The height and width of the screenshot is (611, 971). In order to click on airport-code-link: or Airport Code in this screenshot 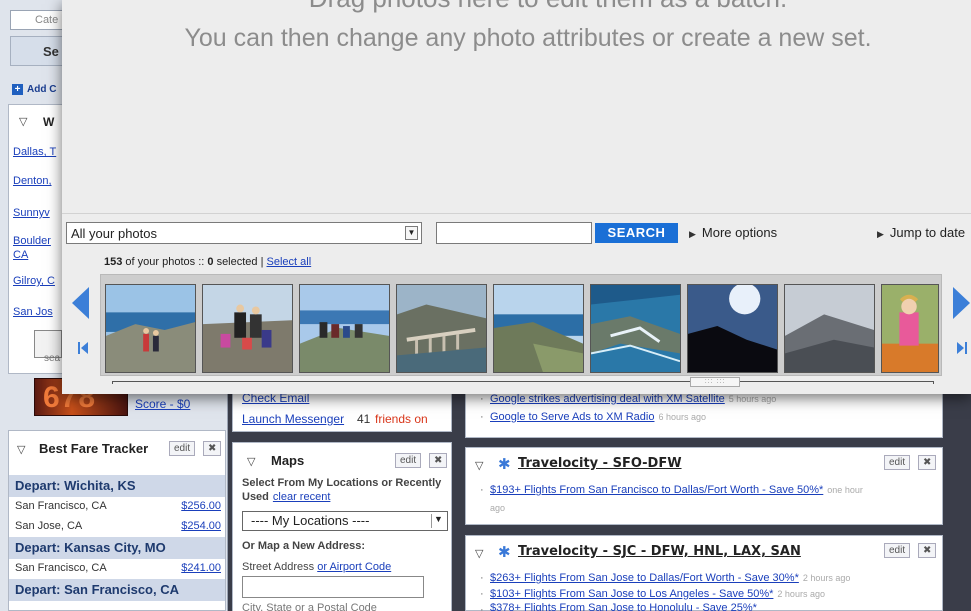, I will do `click(354, 567)`.